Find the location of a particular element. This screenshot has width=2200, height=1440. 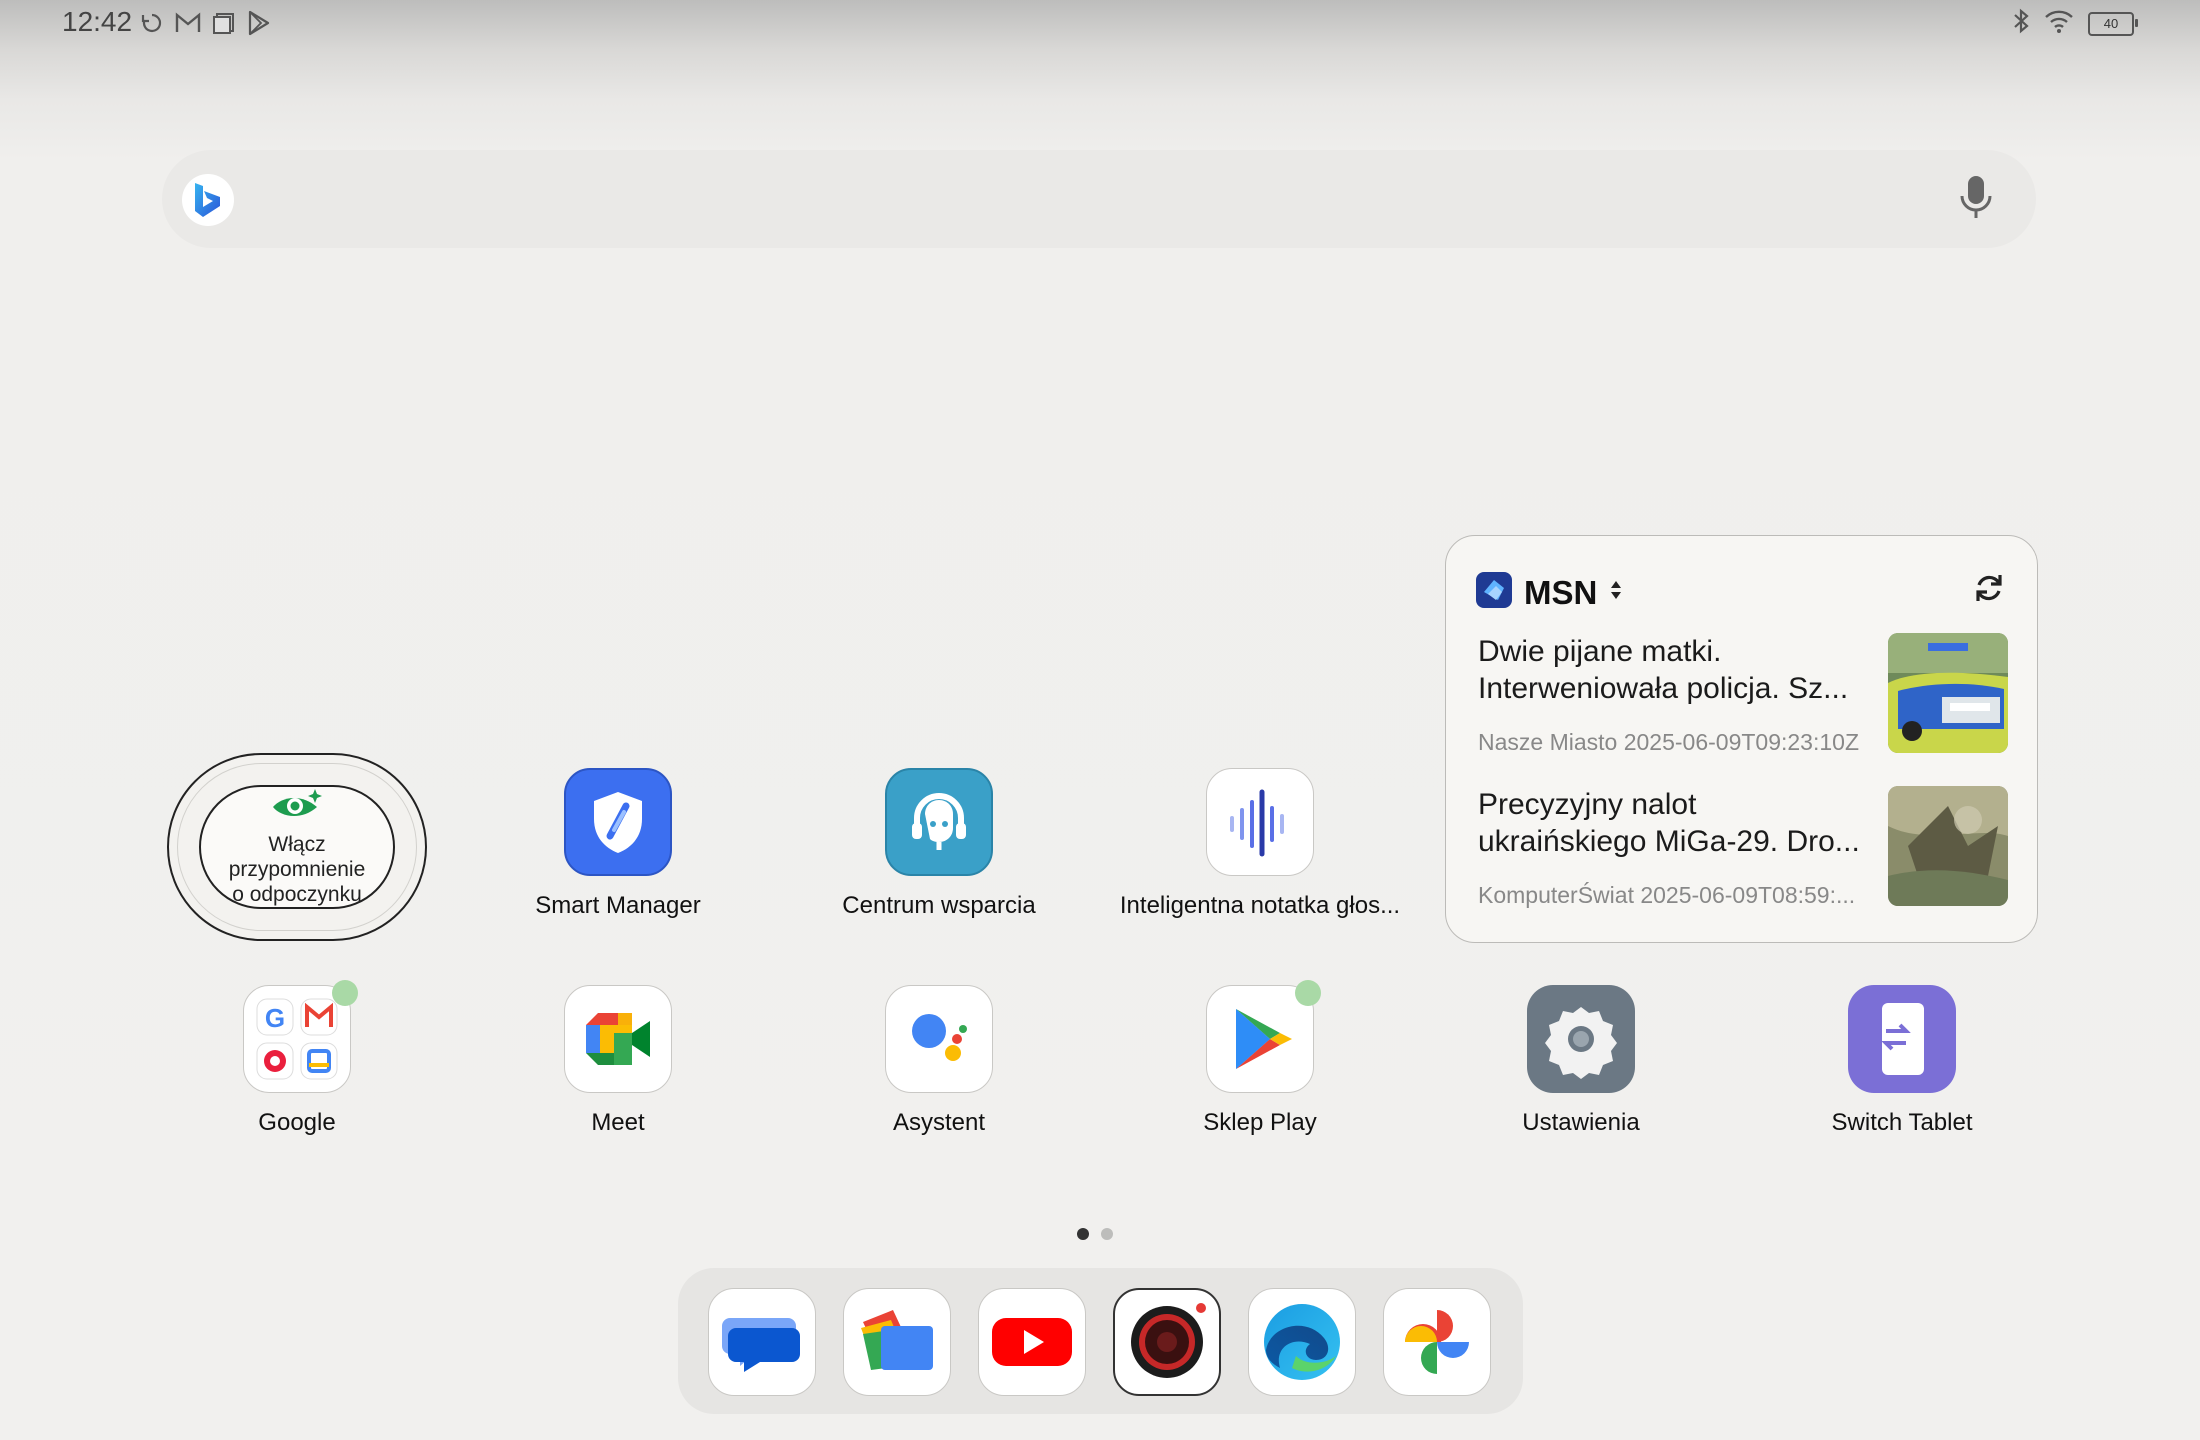

battery-icon: 40 is located at coordinates (2113, 23).